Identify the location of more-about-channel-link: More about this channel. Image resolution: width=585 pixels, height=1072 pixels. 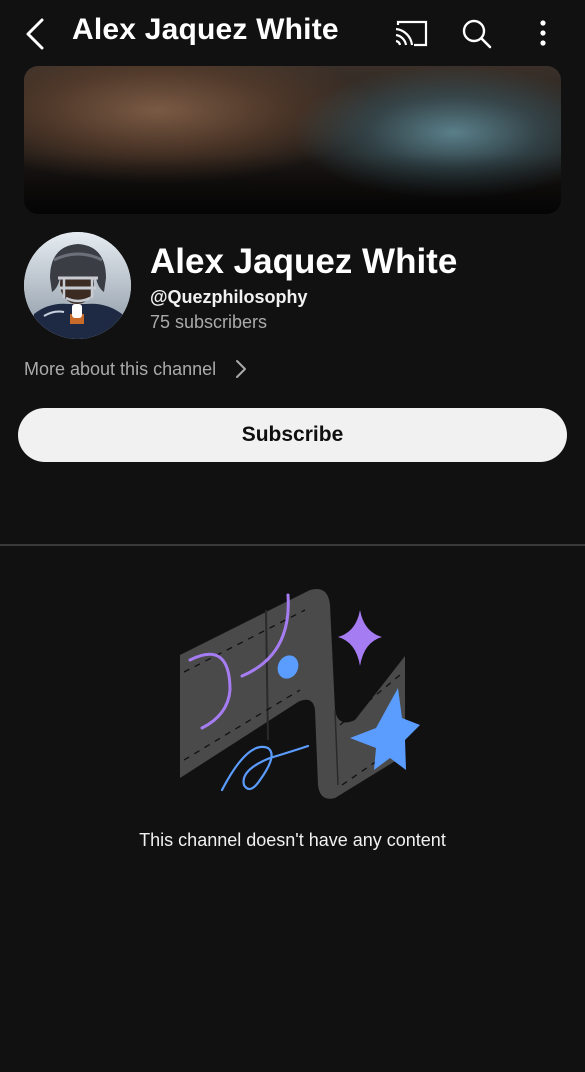
(136, 369).